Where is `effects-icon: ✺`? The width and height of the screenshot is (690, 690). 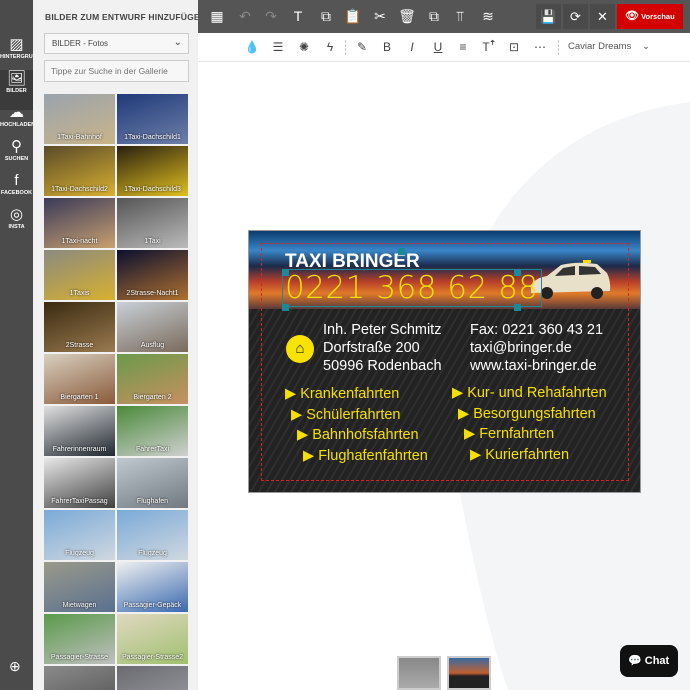
effects-icon: ✺ is located at coordinates (304, 47).